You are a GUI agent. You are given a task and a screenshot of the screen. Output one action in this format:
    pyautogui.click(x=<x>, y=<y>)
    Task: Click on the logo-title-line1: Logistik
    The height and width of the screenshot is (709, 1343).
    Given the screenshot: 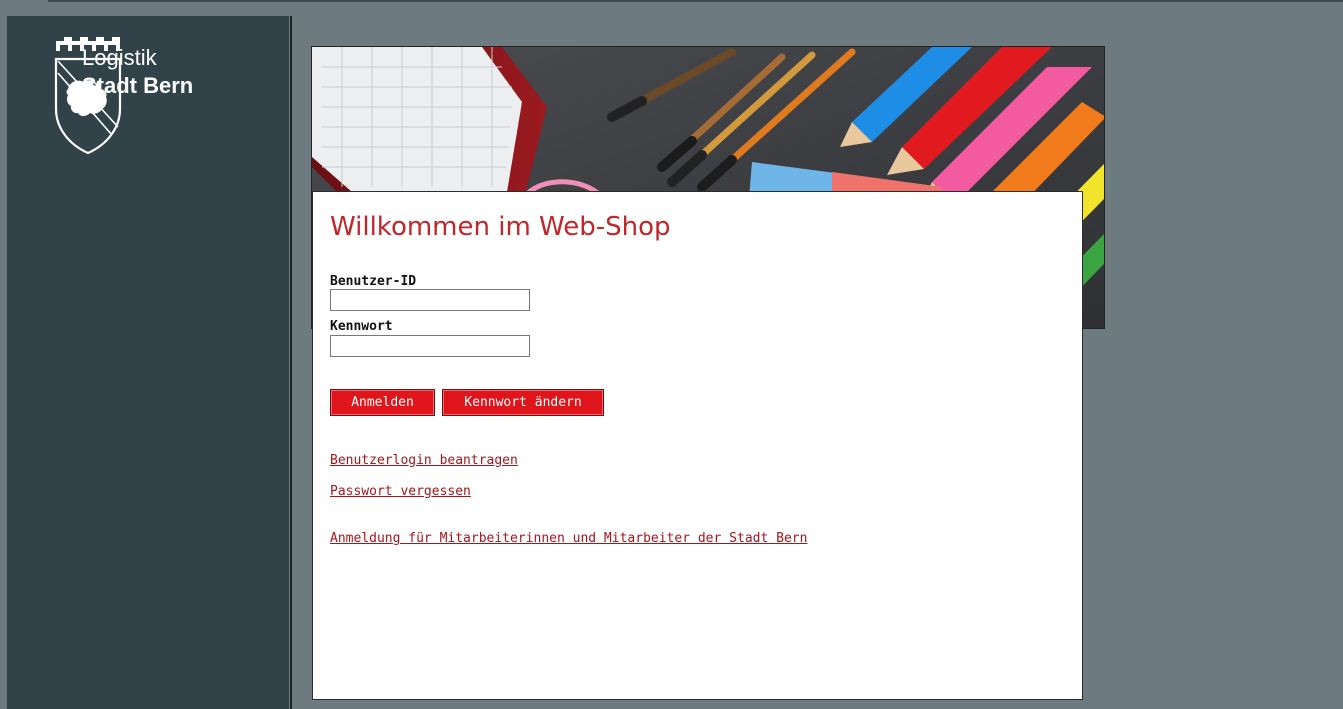 What is the action you would take?
    pyautogui.click(x=119, y=57)
    